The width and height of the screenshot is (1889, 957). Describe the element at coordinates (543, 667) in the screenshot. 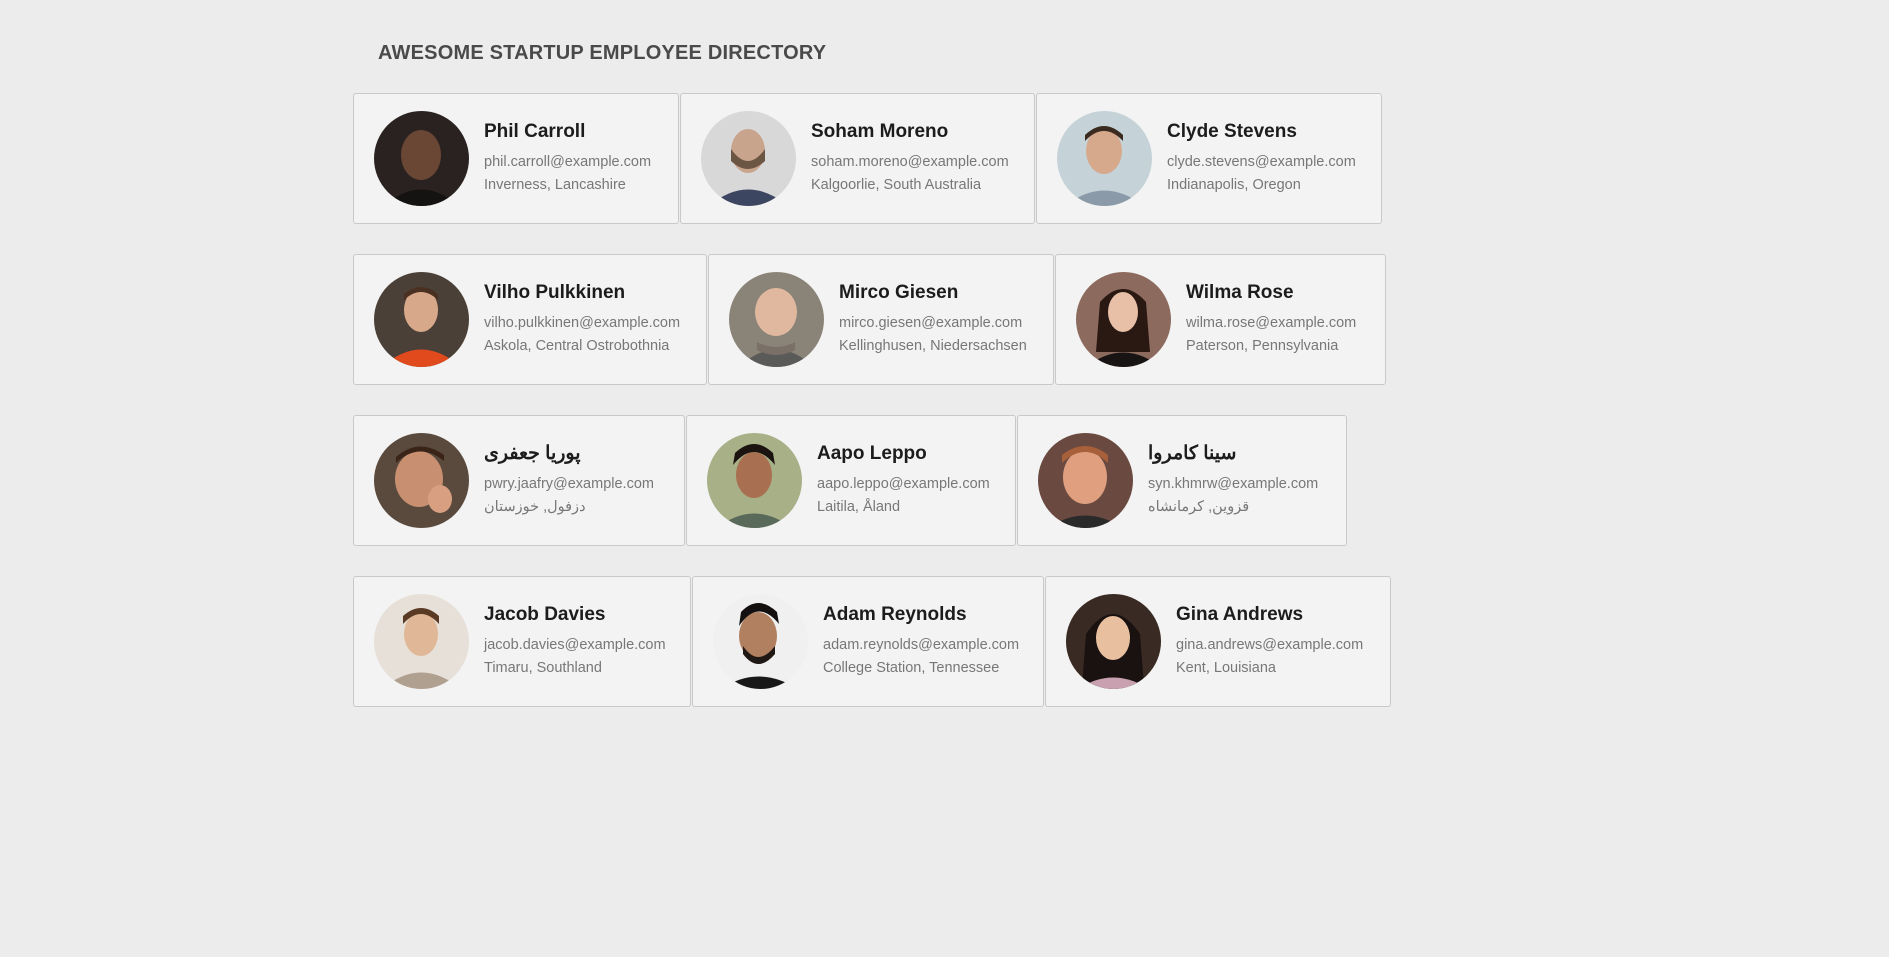

I see `employee-location: Timaru, Southland` at that location.